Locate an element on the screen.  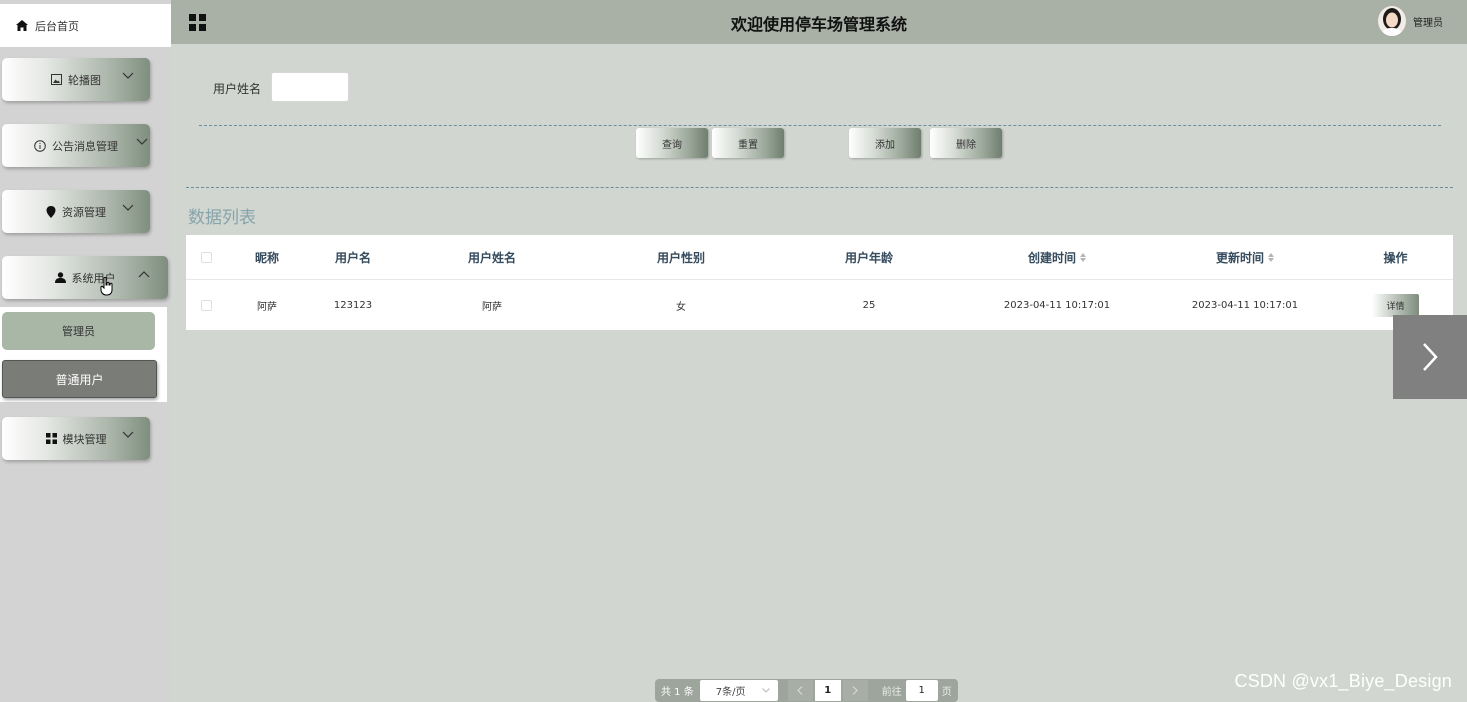
page-title: 欢迎使用停车场管理系统 is located at coordinates (818, 24).